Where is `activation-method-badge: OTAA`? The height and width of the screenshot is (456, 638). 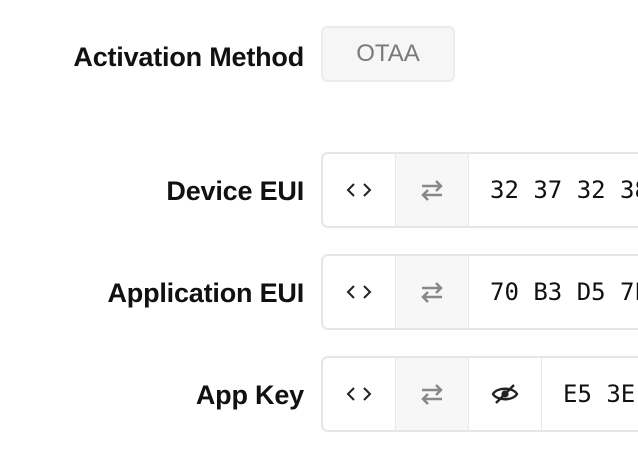 activation-method-badge: OTAA is located at coordinates (388, 54).